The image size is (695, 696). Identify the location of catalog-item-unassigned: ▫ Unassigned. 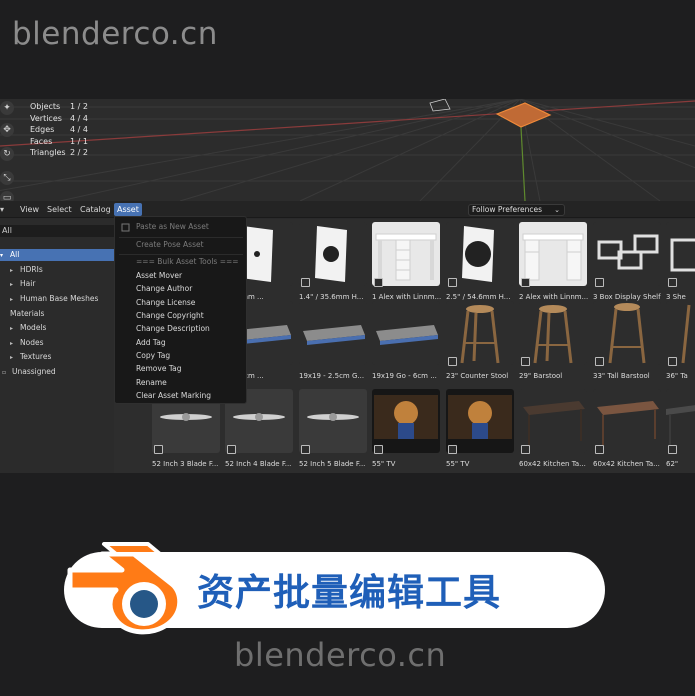
(29, 372).